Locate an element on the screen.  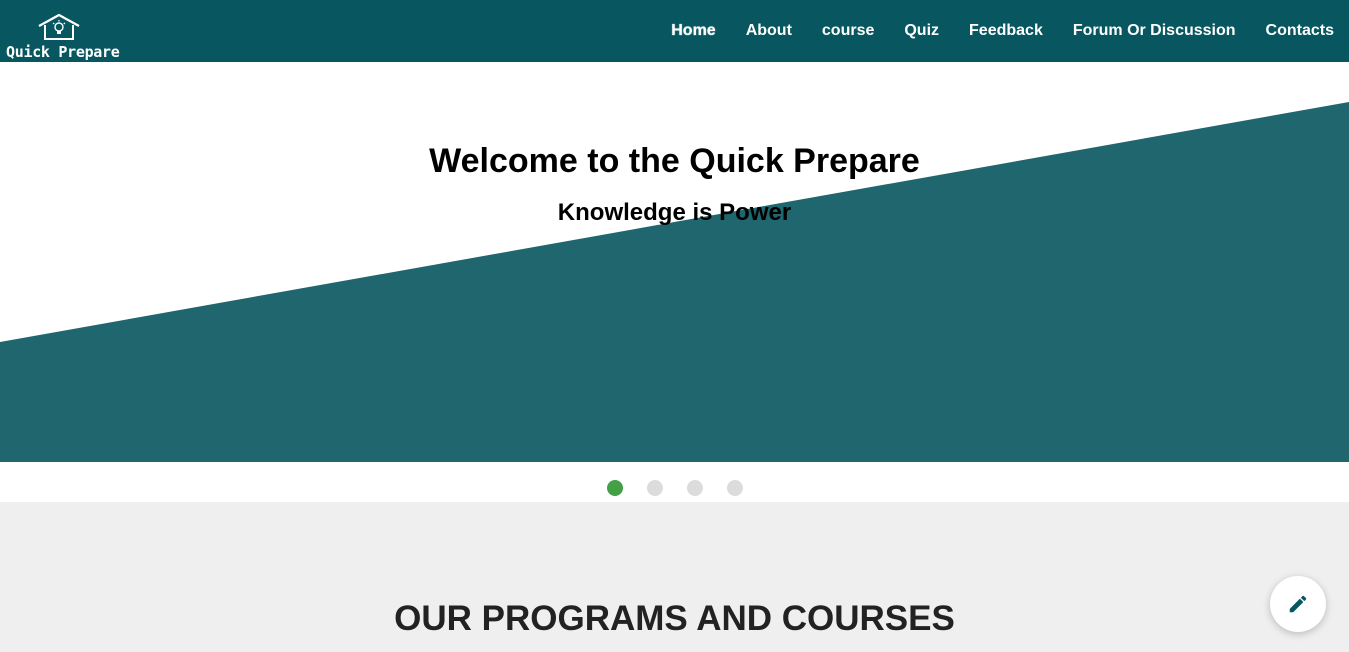
nav-contacts: Contacts is located at coordinates (1292, 31).